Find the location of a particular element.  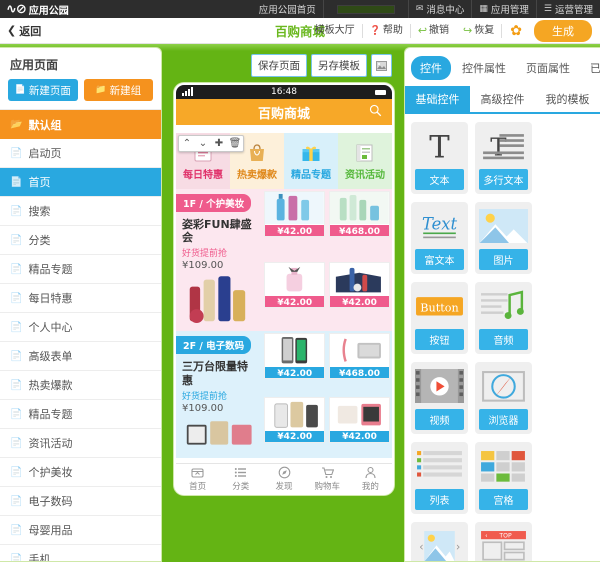

save-page-button: 保存页面 is located at coordinates (279, 65).